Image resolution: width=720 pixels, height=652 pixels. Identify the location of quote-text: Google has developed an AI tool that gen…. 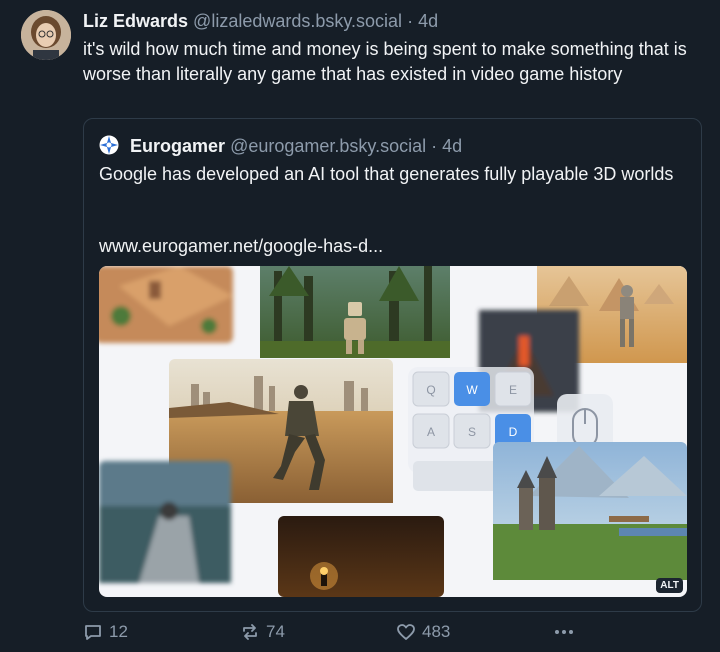
(386, 174).